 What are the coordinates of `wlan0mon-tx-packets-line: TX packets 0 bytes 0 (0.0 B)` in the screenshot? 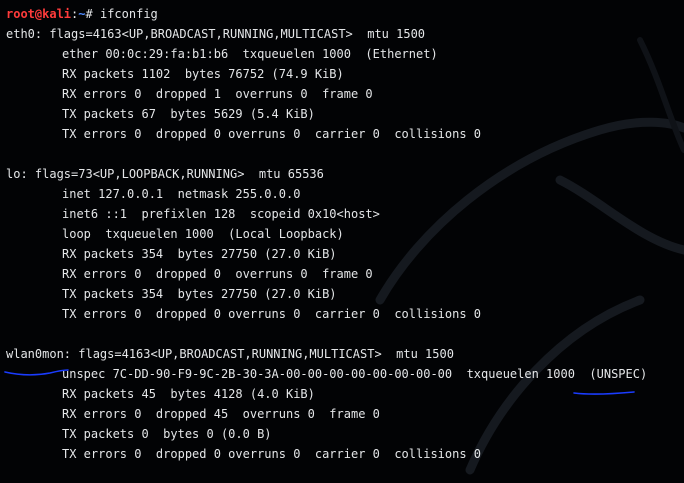 It's located at (167, 434).